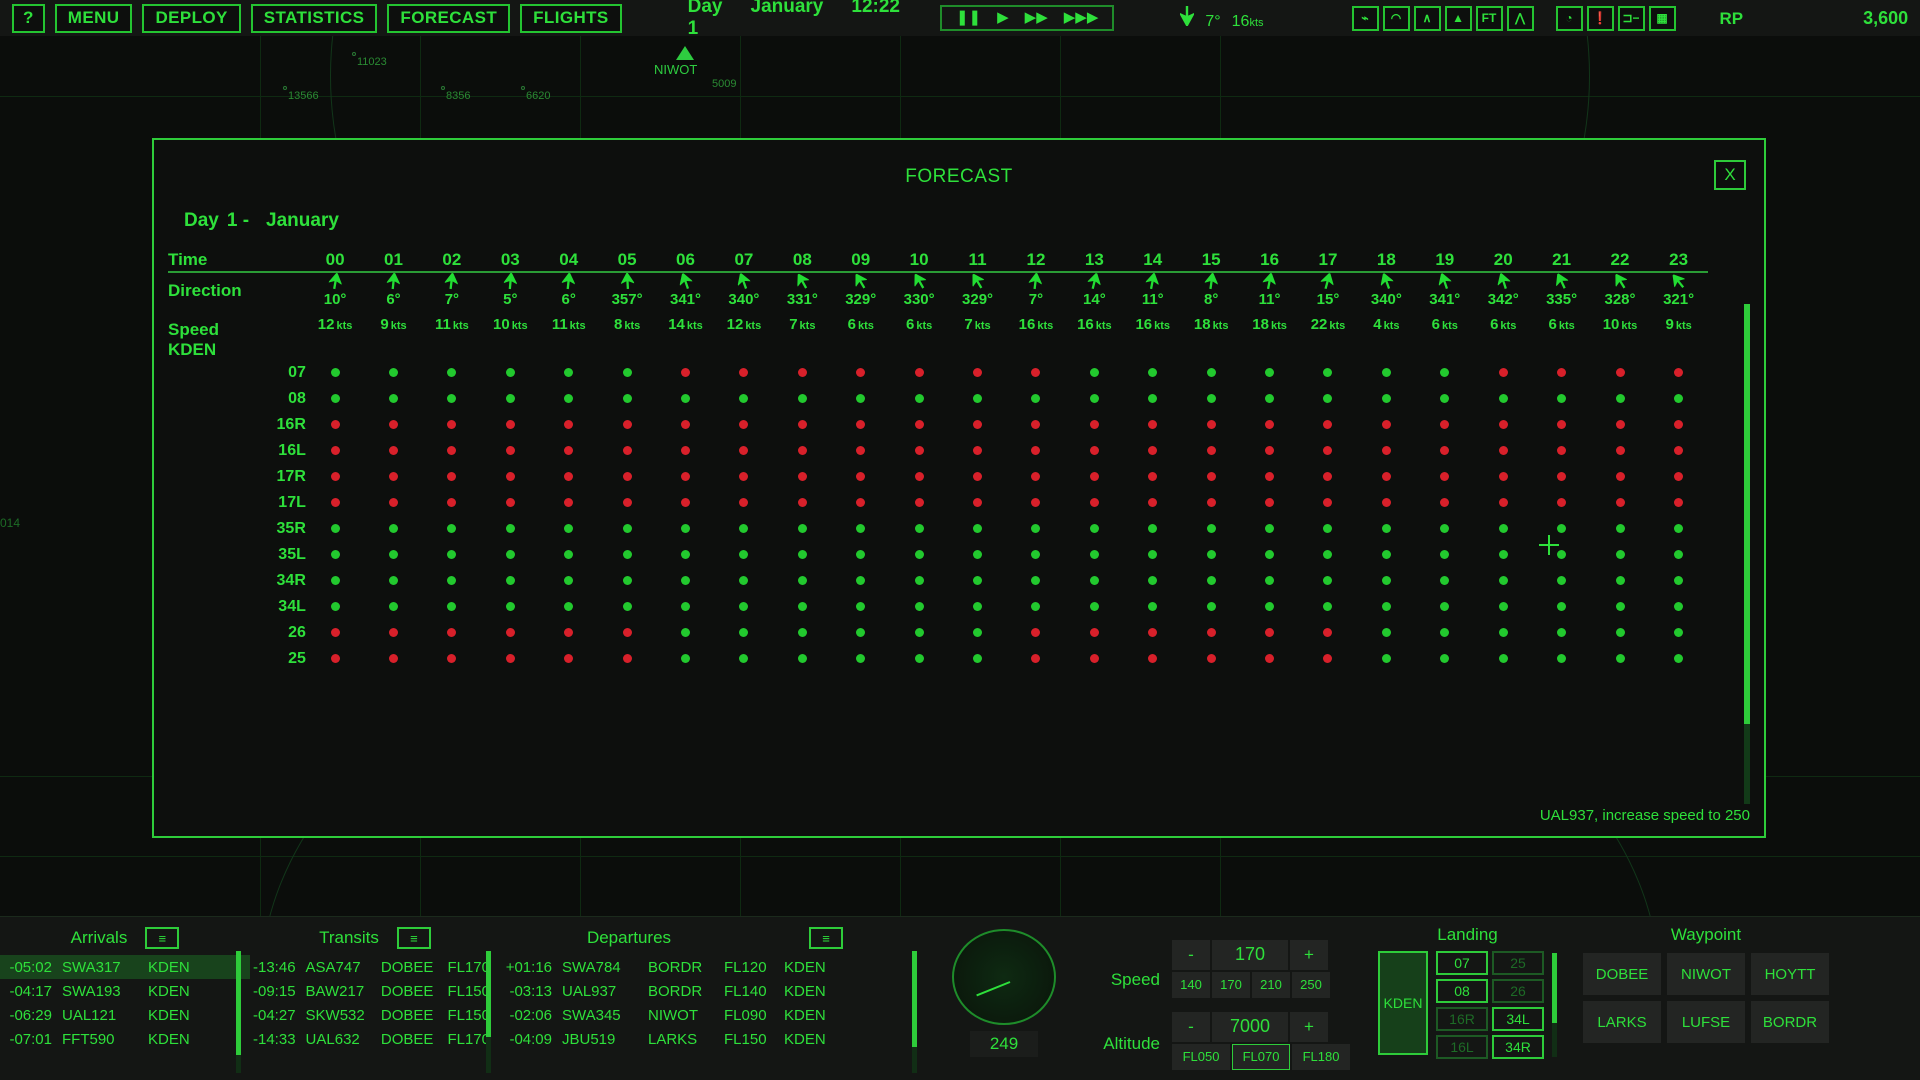 The height and width of the screenshot is (1080, 1920). I want to click on landing-runway-button-26: 26, so click(1518, 991).